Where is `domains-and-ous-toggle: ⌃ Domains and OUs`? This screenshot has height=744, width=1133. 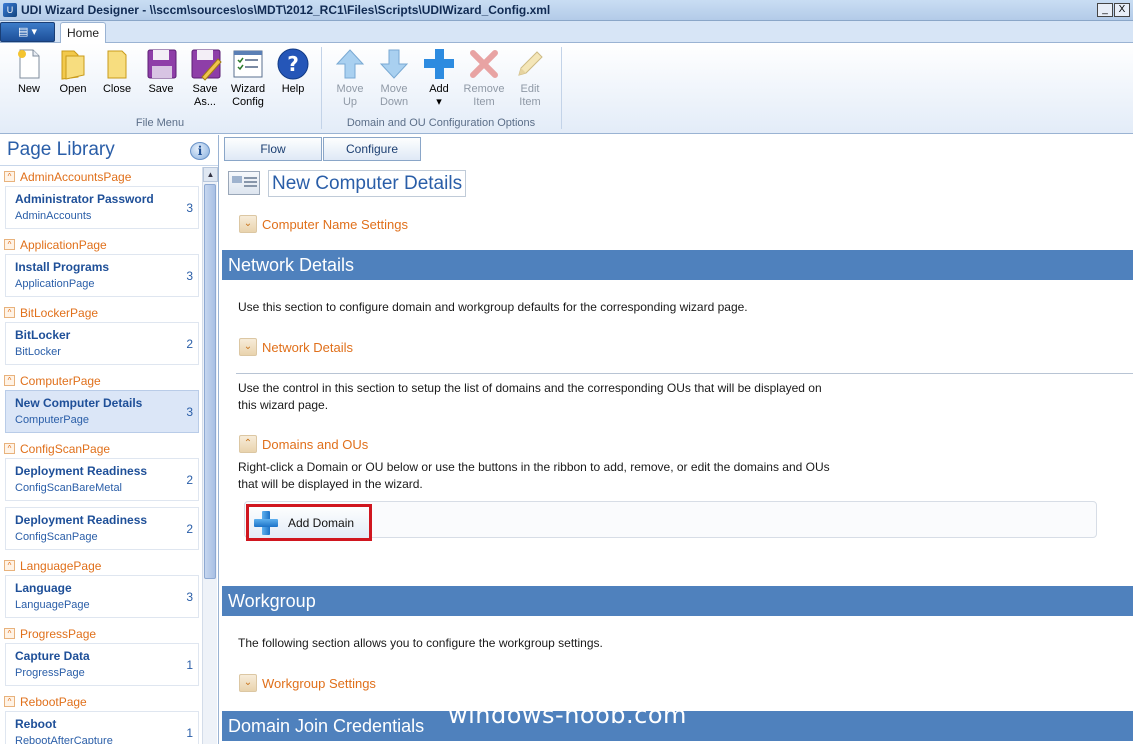
domains-and-ous-toggle: ⌃ Domains and OUs is located at coordinates (303, 444).